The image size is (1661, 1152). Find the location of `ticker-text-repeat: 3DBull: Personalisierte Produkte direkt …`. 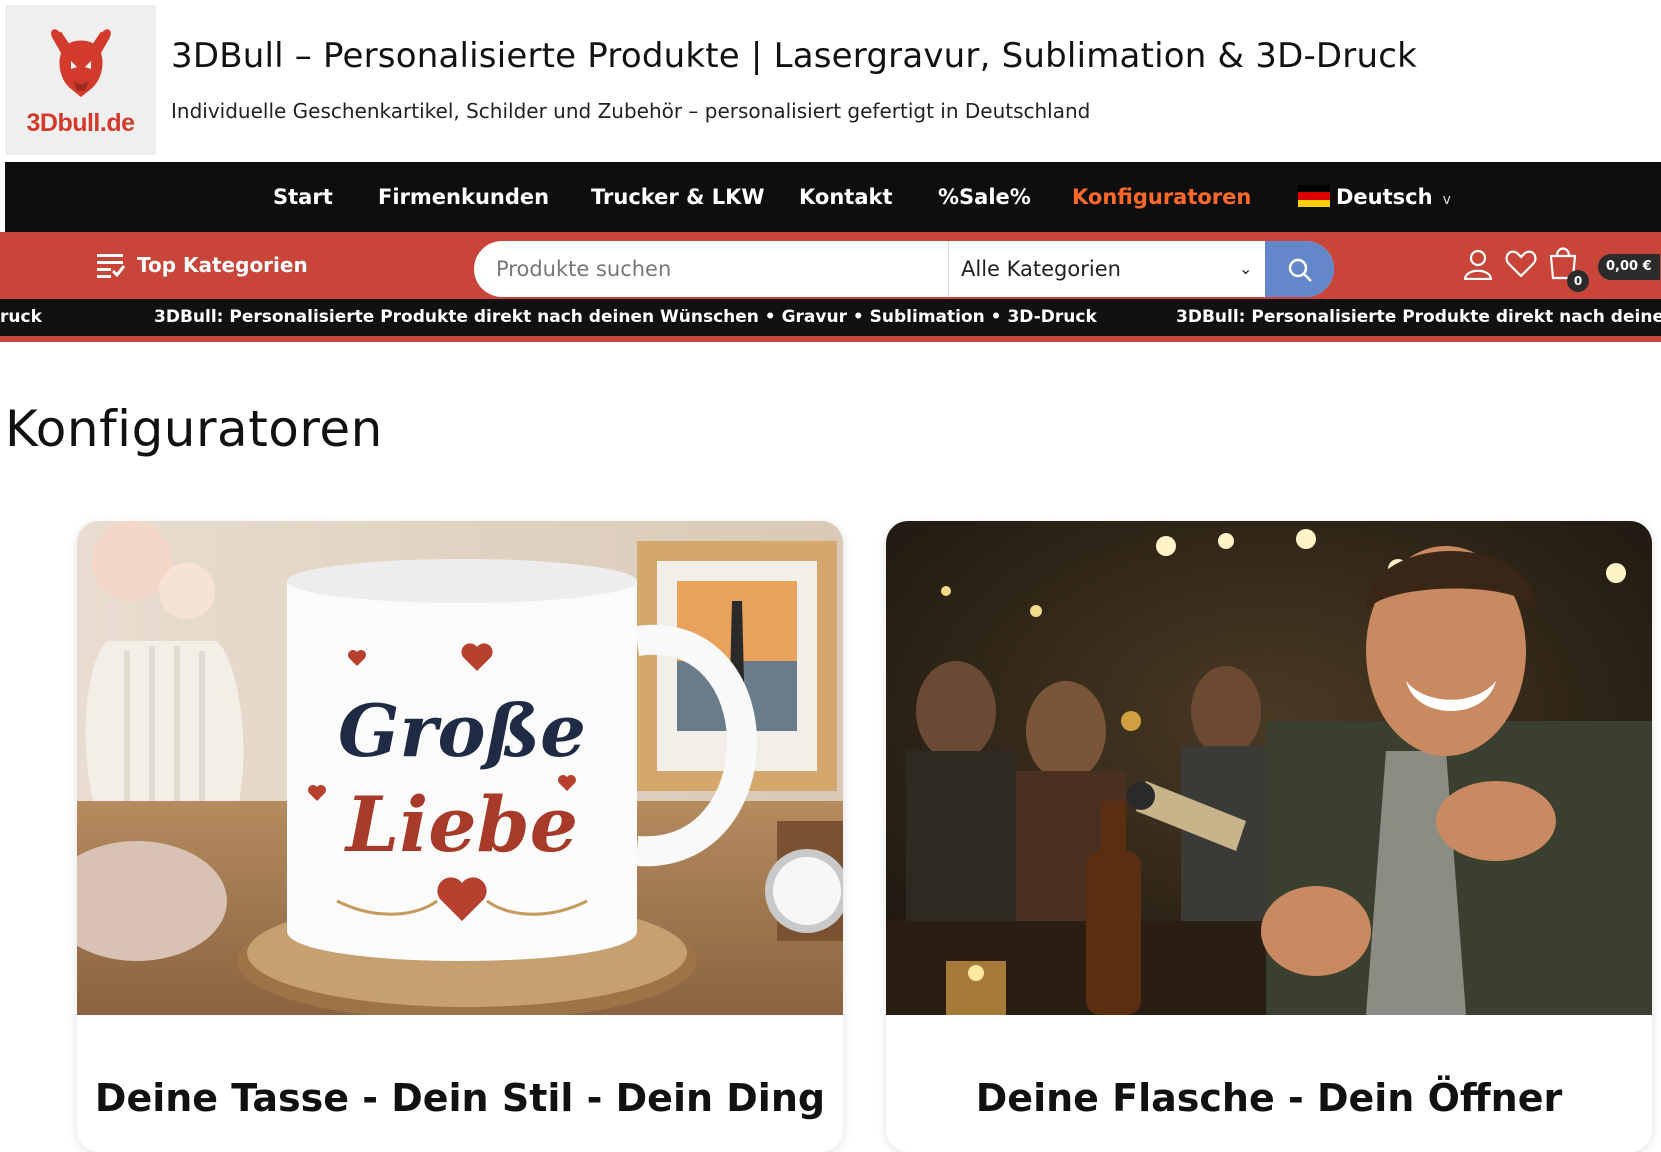

ticker-text-repeat: 3DBull: Personalisierte Produkte direkt … is located at coordinates (1418, 317).